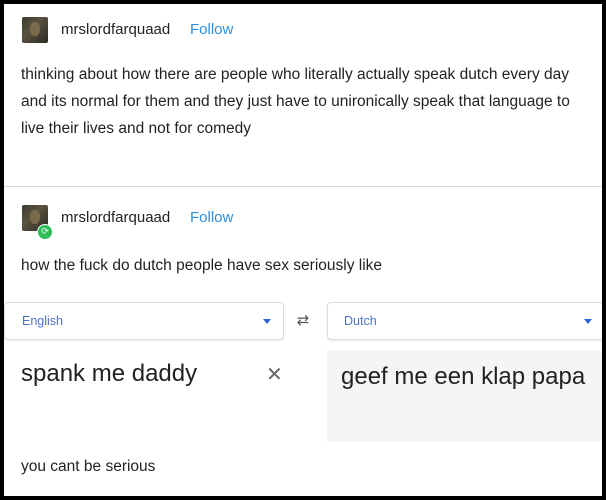  I want to click on avatar, so click(35, 30).